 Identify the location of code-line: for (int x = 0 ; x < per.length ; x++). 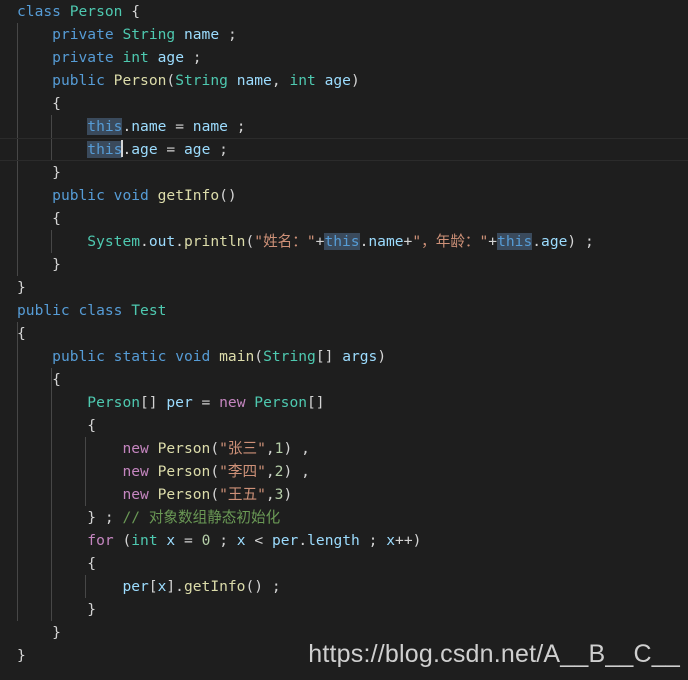
(344, 540).